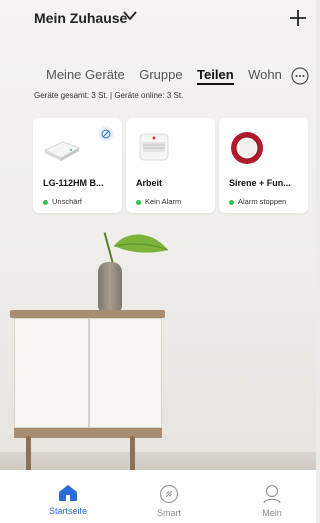  What do you see at coordinates (77, 165) in the screenshot?
I see `device-card: LG-112HM B... Unschärf` at bounding box center [77, 165].